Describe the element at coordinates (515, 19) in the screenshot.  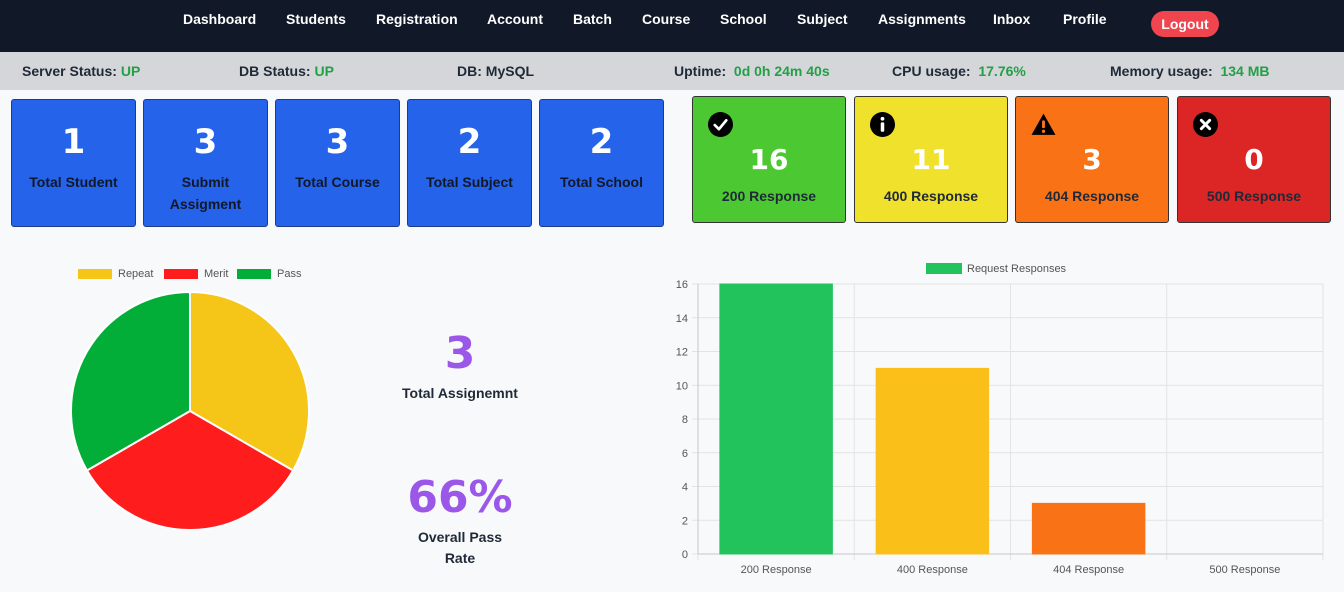
I see `nav-account: Account` at that location.